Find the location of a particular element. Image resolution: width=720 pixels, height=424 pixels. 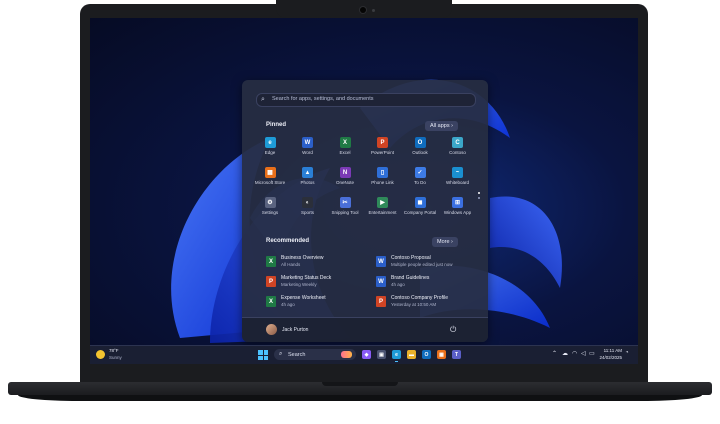

more-label: More is located at coordinates (443, 242).